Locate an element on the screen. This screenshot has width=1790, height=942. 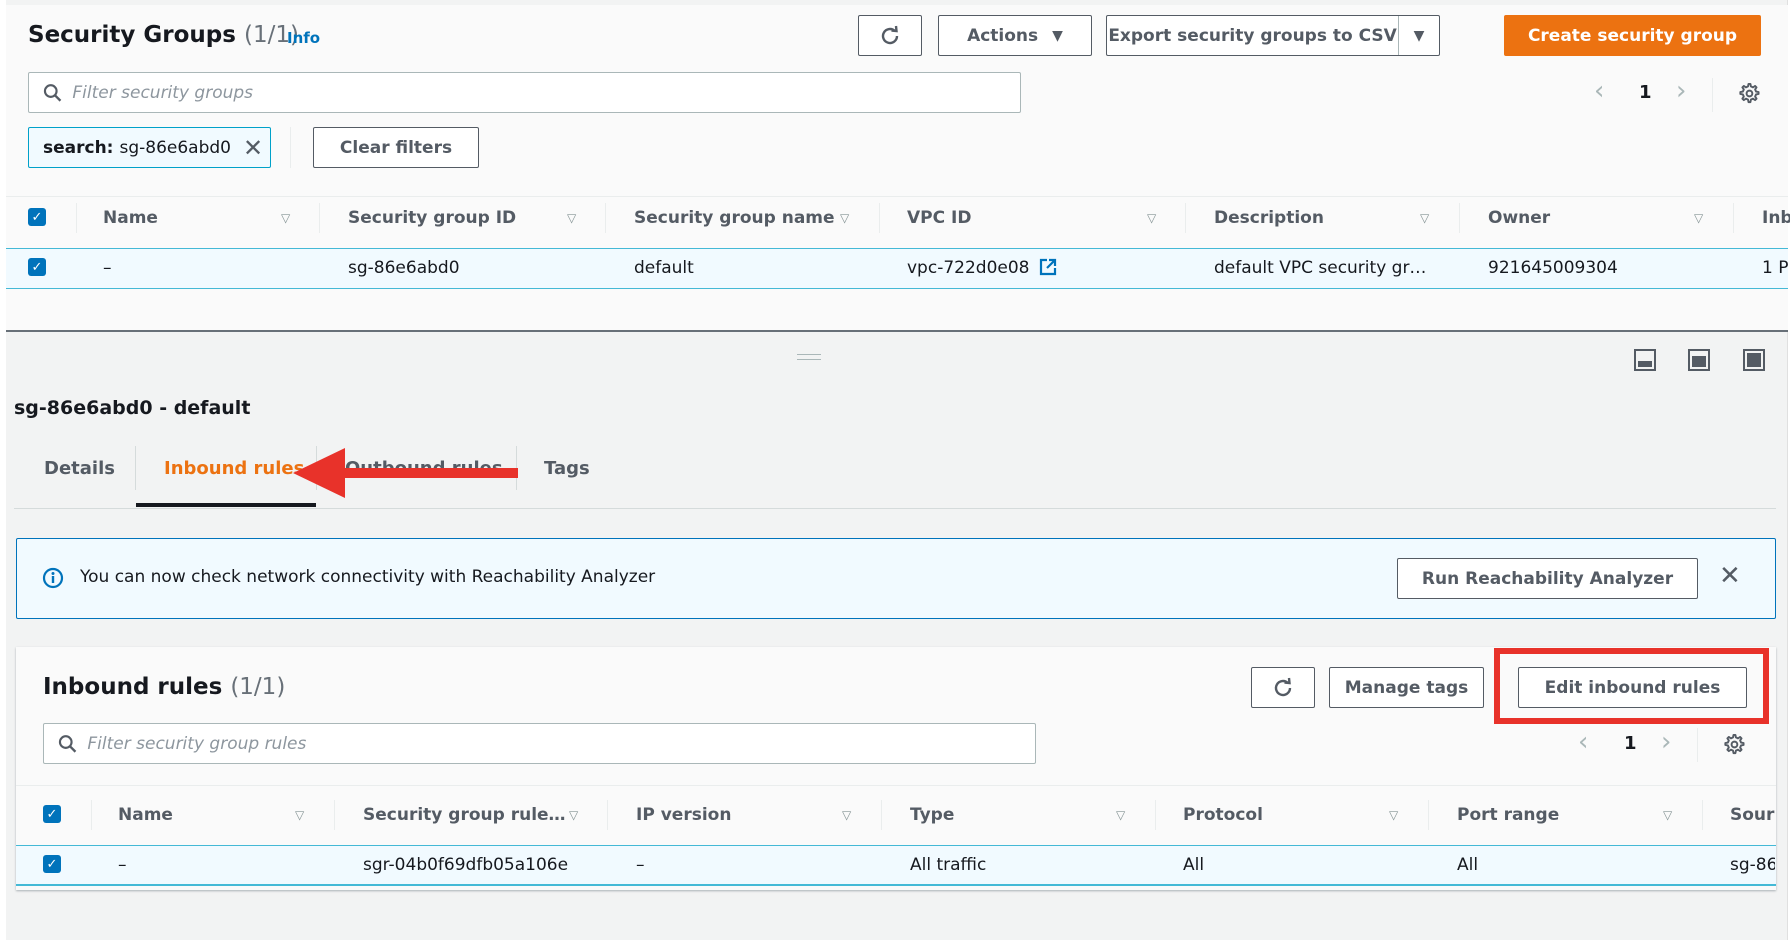
tab-details: Details is located at coordinates (79, 468).